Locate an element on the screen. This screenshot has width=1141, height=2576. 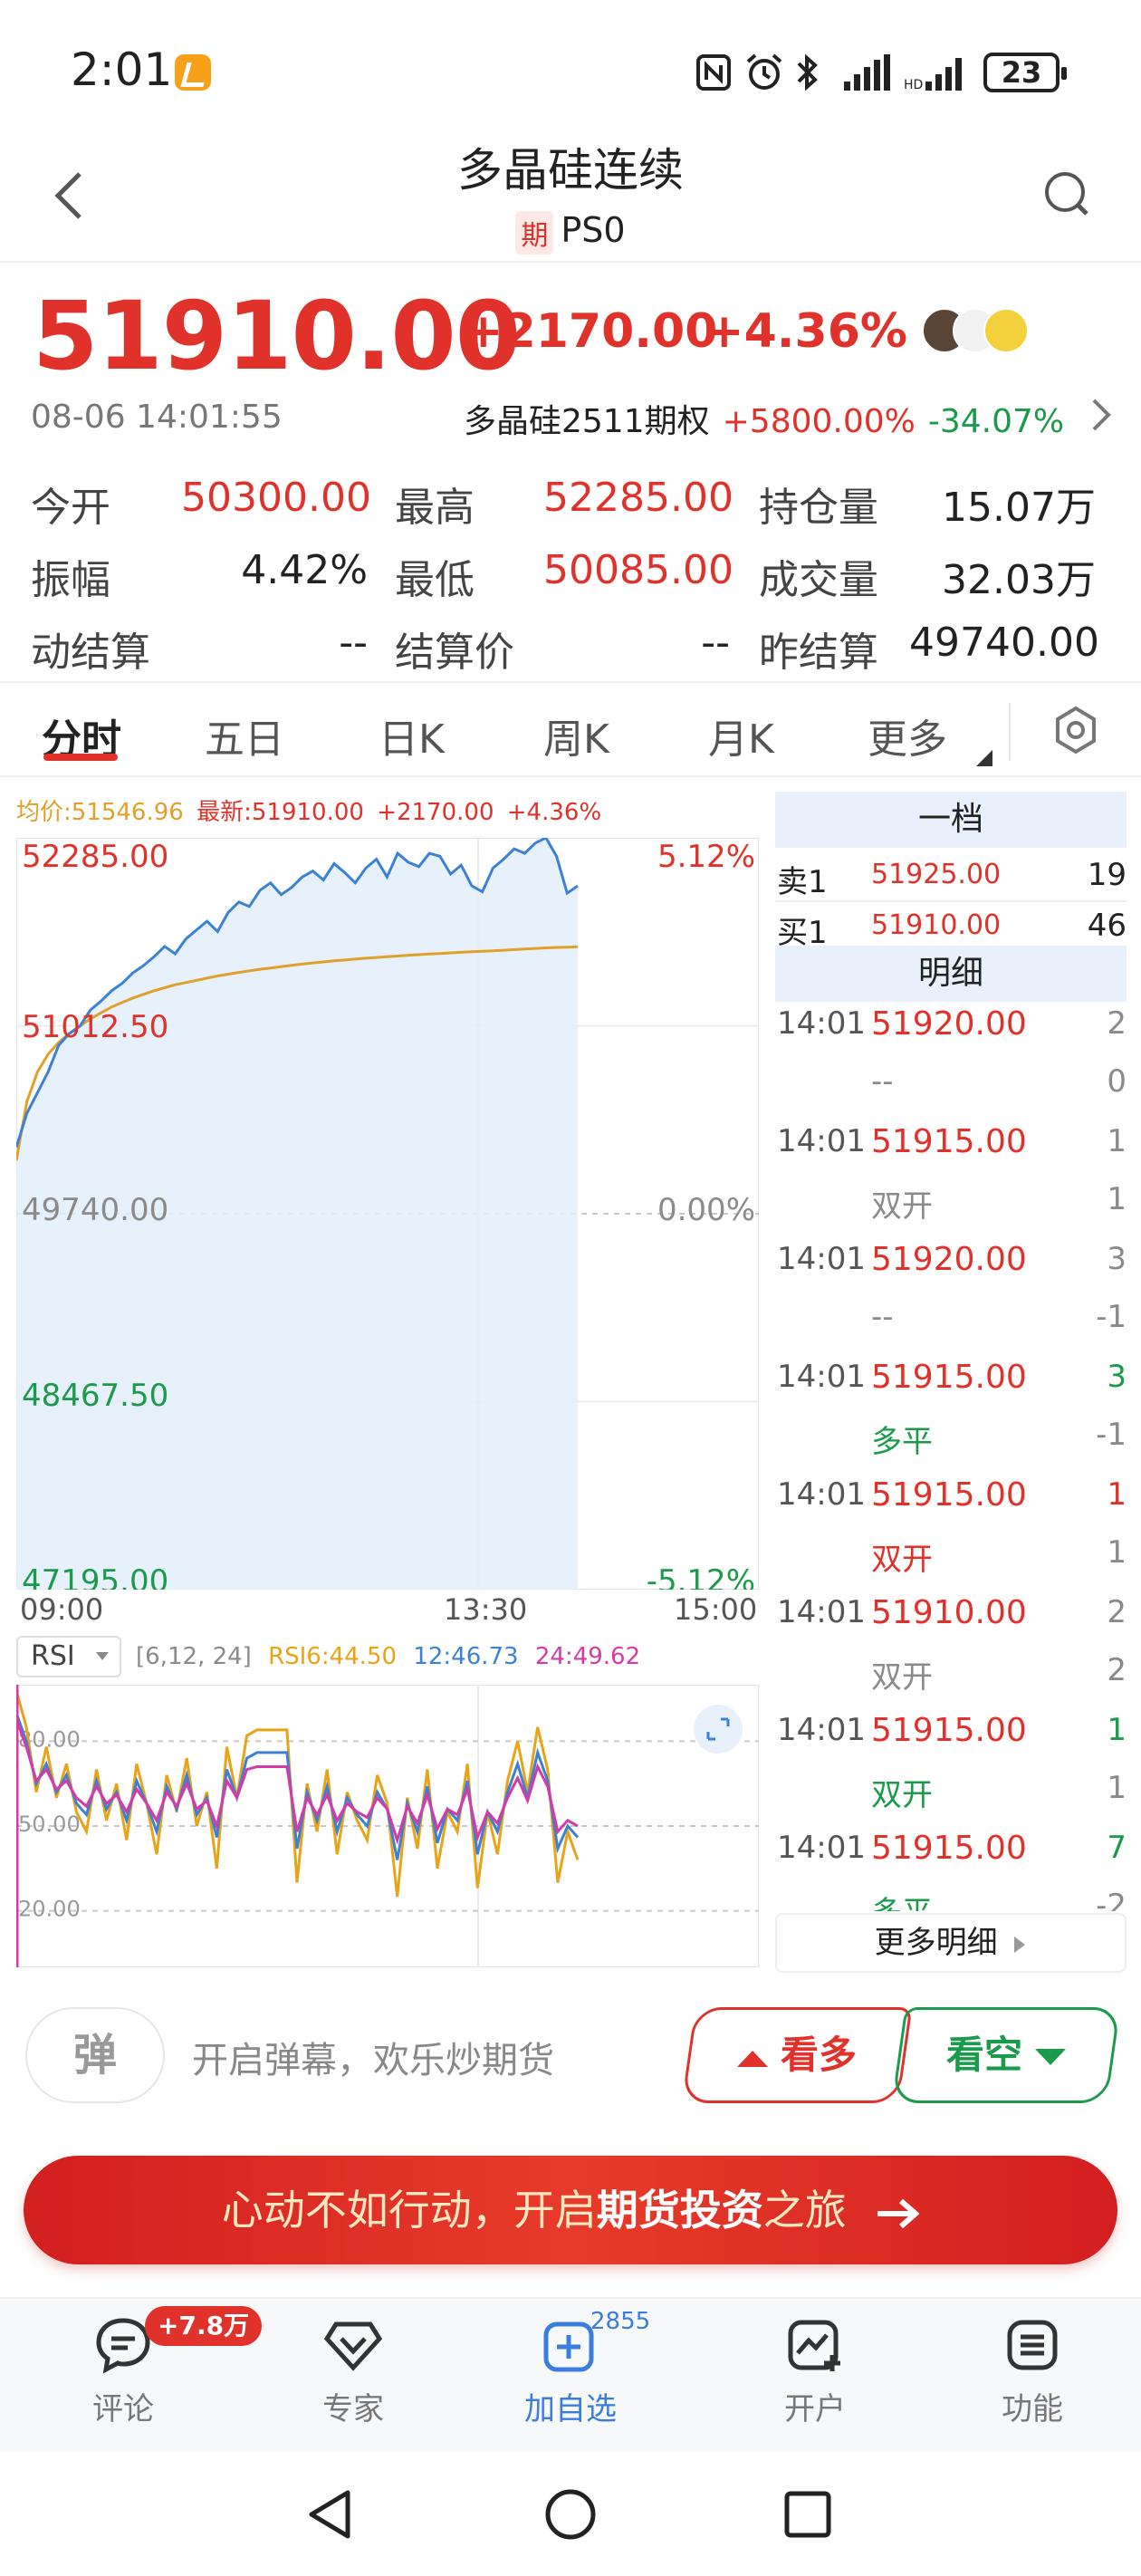
sell-volume: 19 is located at coordinates (1107, 875).